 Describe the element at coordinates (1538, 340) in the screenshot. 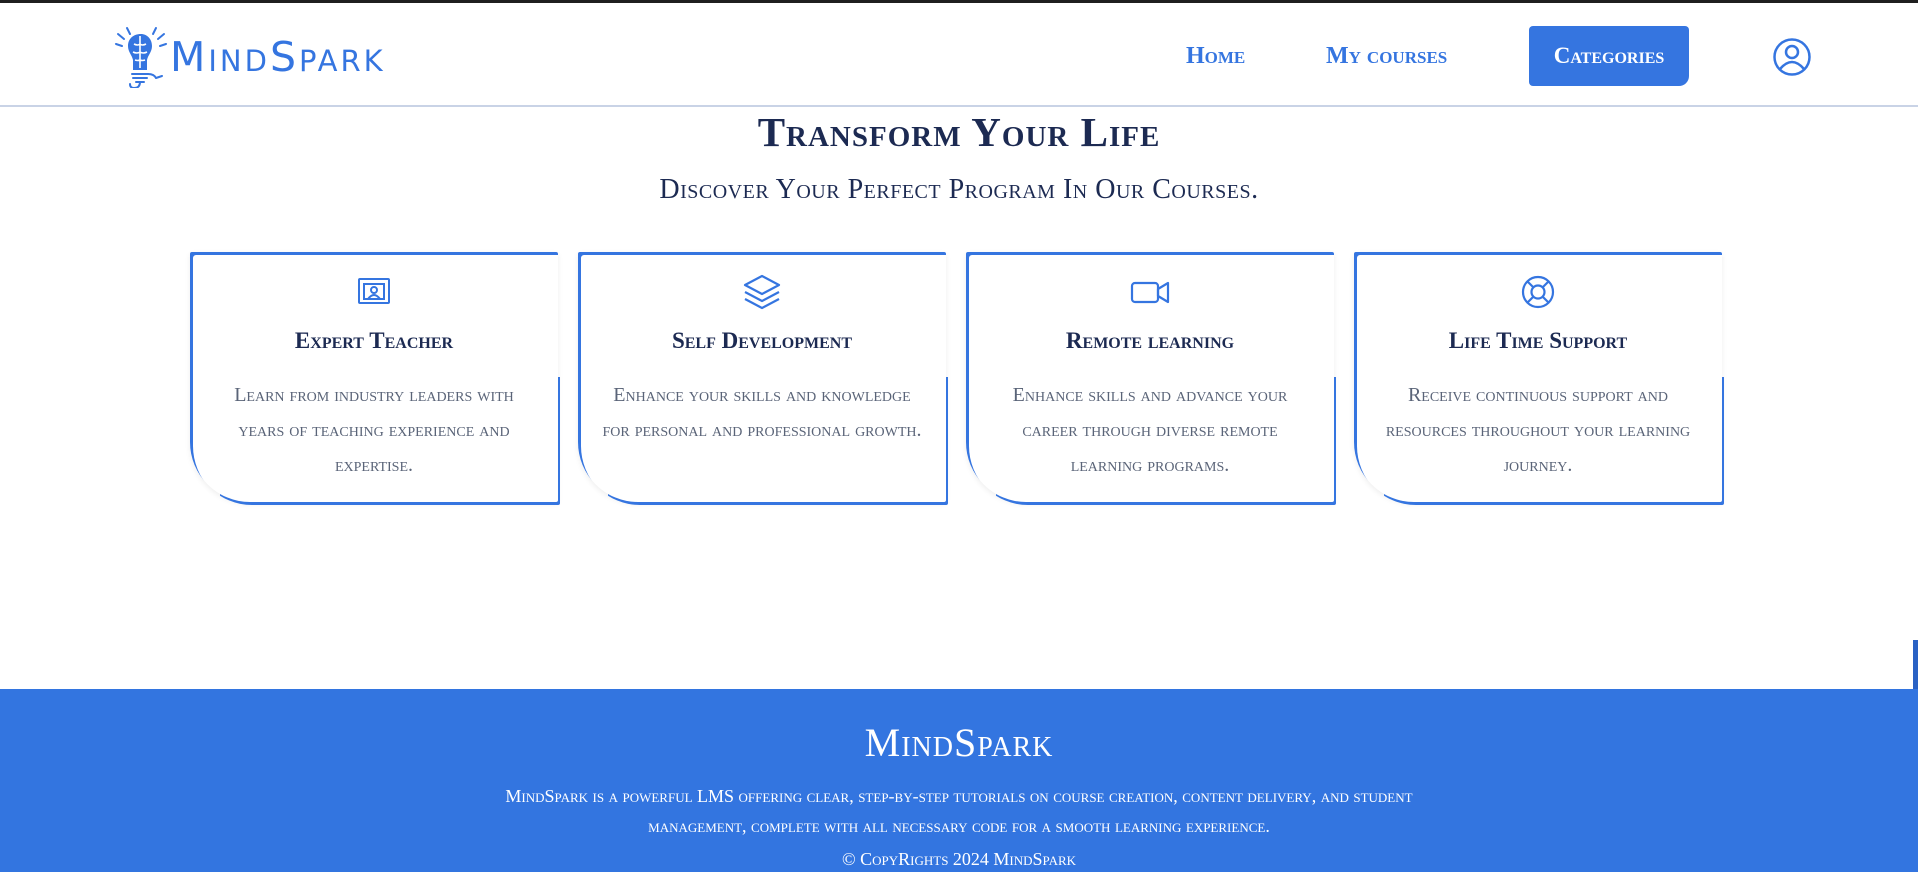

I see `feature-title: Life Time Support` at that location.